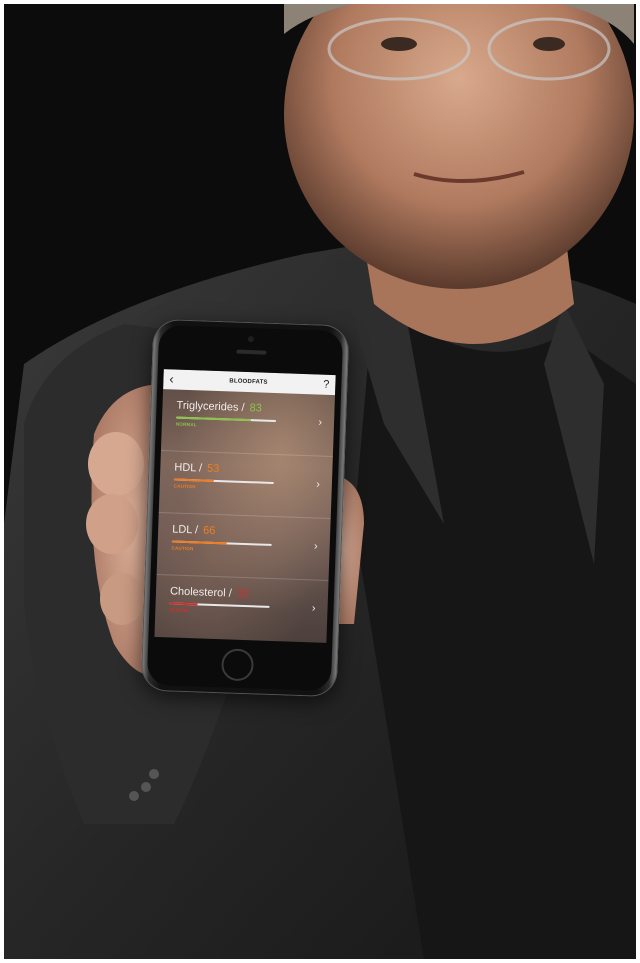 The height and width of the screenshot is (963, 640). What do you see at coordinates (207, 406) in the screenshot?
I see `metric-name: Triglycerides` at bounding box center [207, 406].